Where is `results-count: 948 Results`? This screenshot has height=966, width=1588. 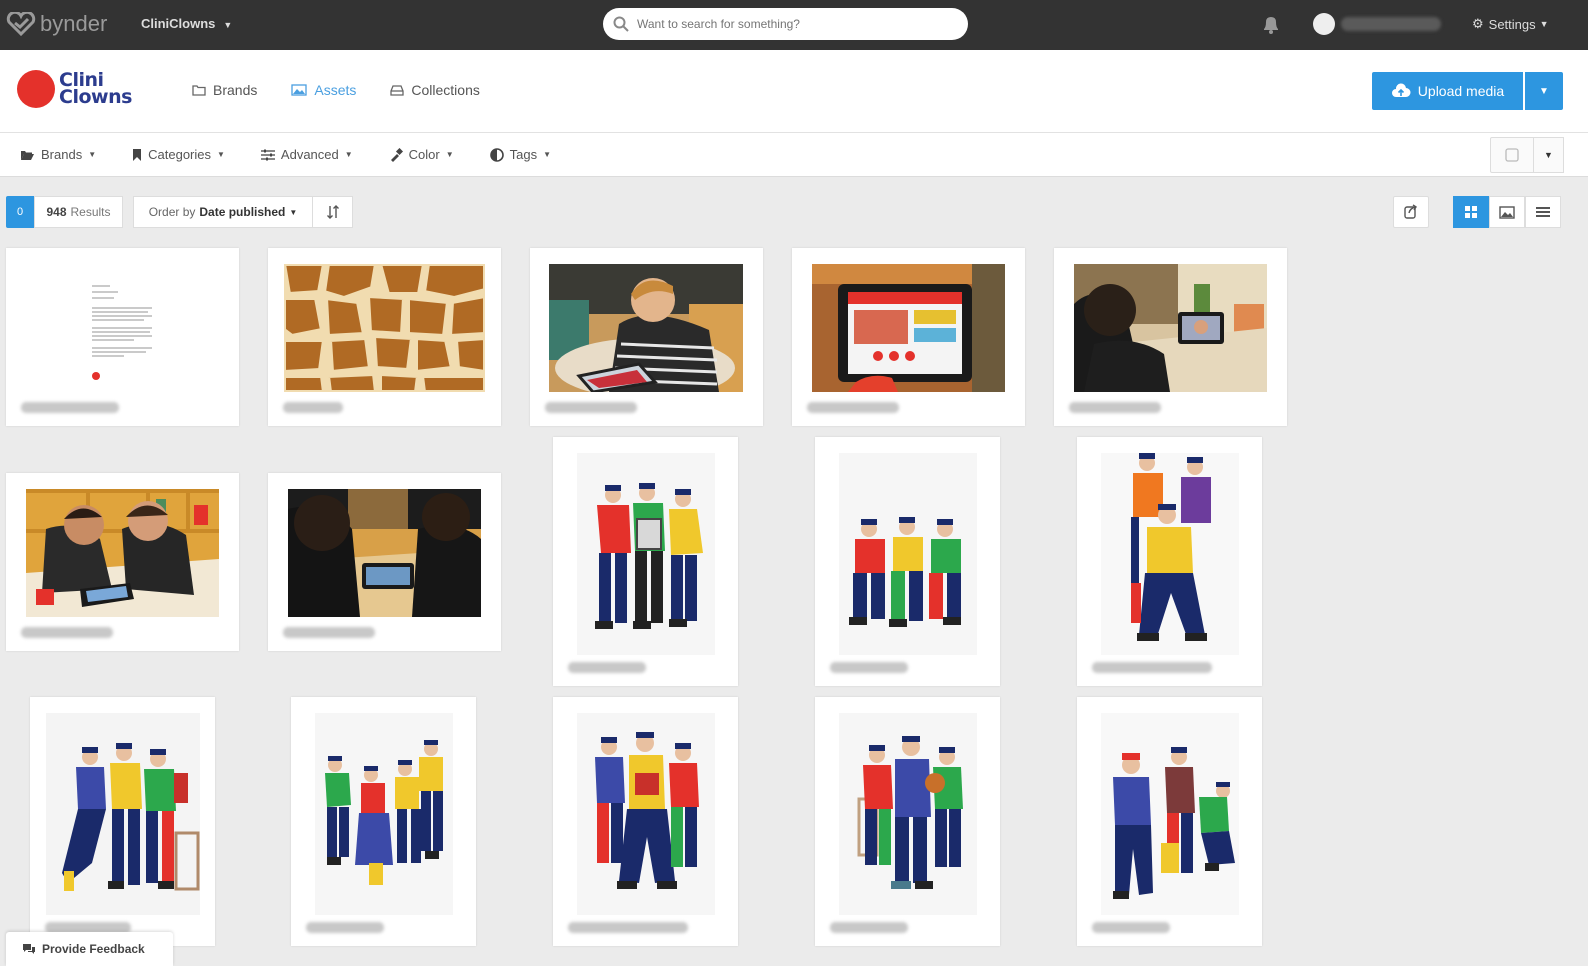
results-count: 948 Results is located at coordinates (78, 212).